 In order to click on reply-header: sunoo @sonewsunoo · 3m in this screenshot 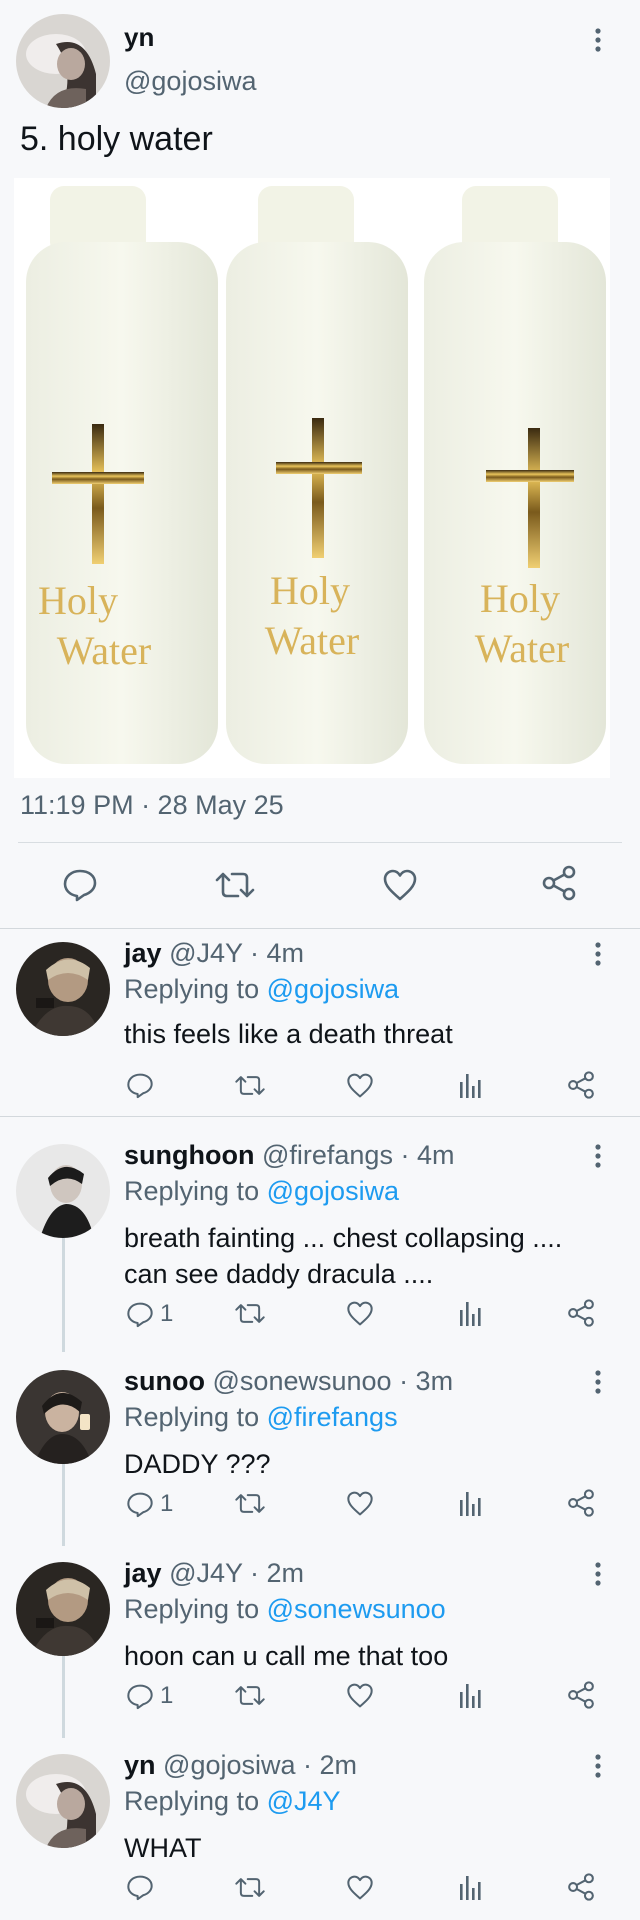, I will do `click(288, 1381)`.